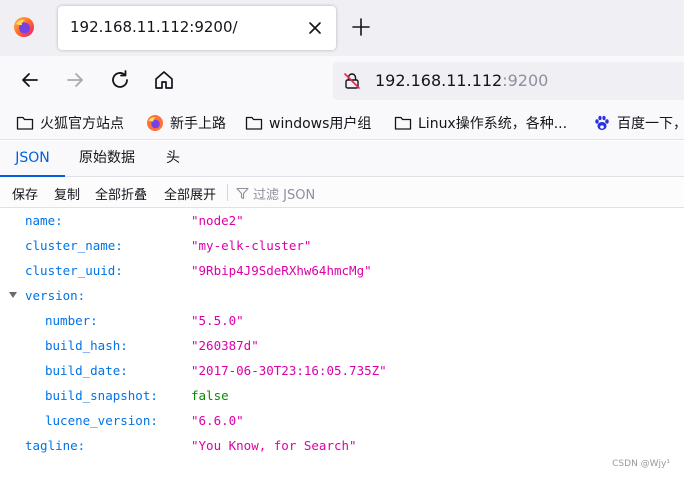 Image resolution: width=684 pixels, height=479 pixels. I want to click on url-host: 192.168.11.112, so click(439, 80).